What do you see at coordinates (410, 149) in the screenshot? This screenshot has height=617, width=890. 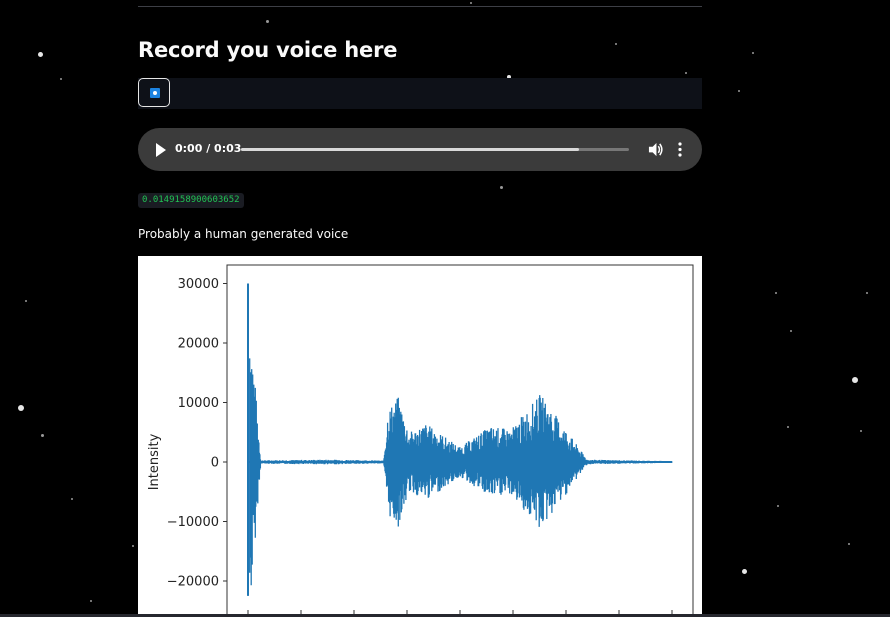 I see `audio-progress-fill` at bounding box center [410, 149].